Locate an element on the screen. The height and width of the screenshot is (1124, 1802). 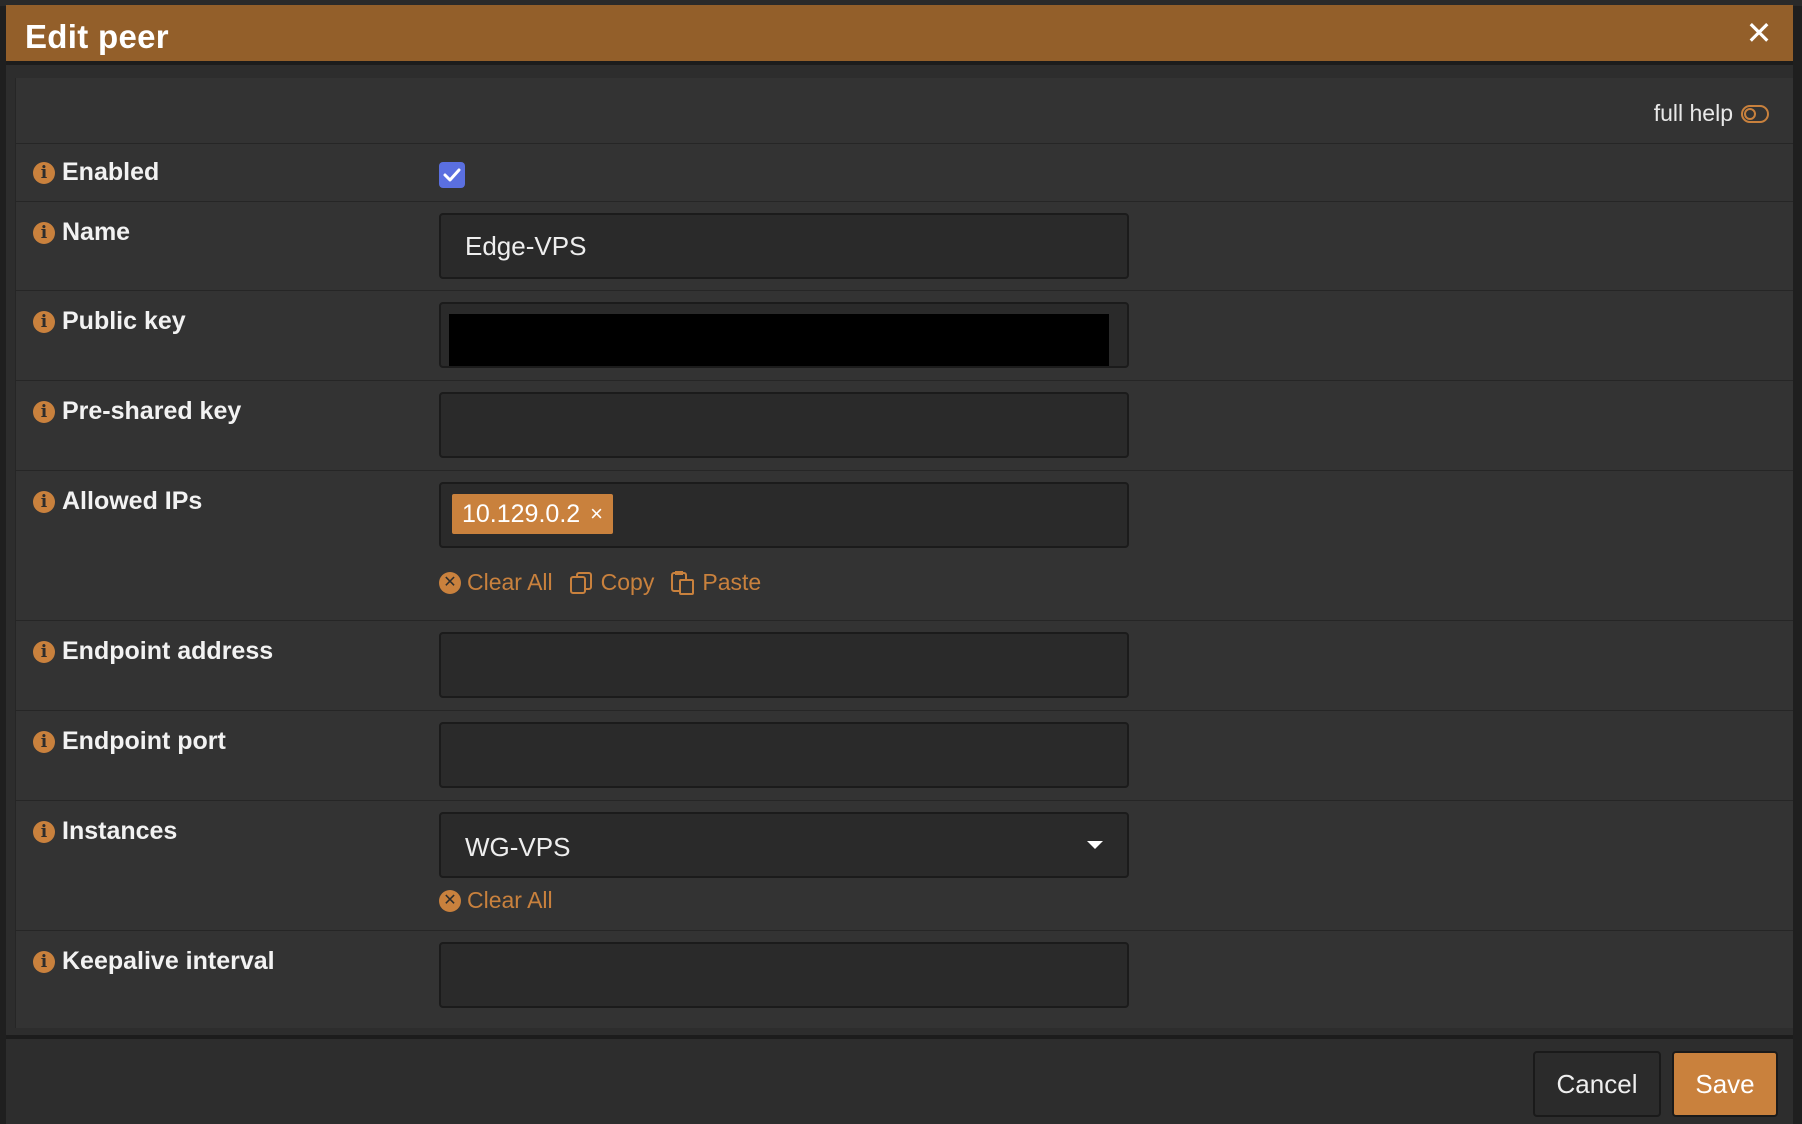
label-endpoint-address: Endpoint address is located at coordinates (168, 651).